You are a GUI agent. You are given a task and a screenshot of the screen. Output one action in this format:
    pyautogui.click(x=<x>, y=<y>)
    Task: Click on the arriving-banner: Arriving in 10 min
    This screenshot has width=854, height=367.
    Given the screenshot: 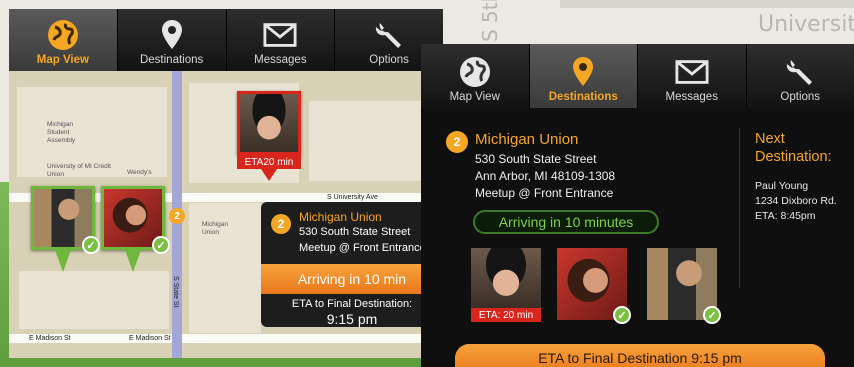 What is the action you would take?
    pyautogui.click(x=352, y=279)
    